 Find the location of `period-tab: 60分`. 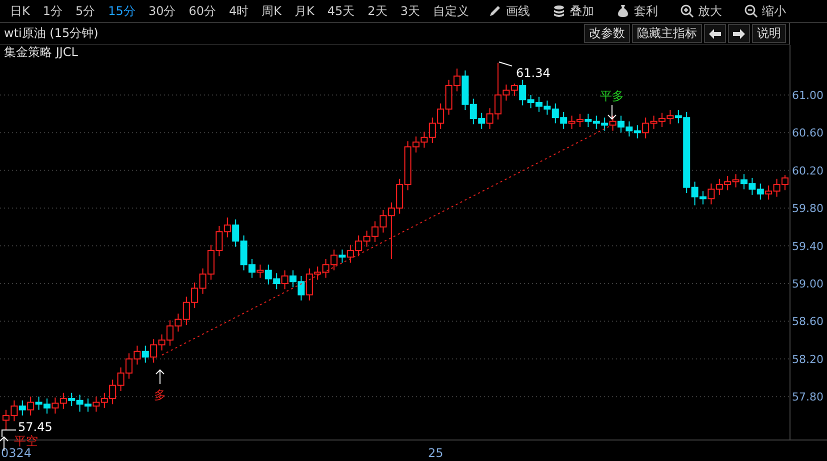

period-tab: 60分 is located at coordinates (202, 11).